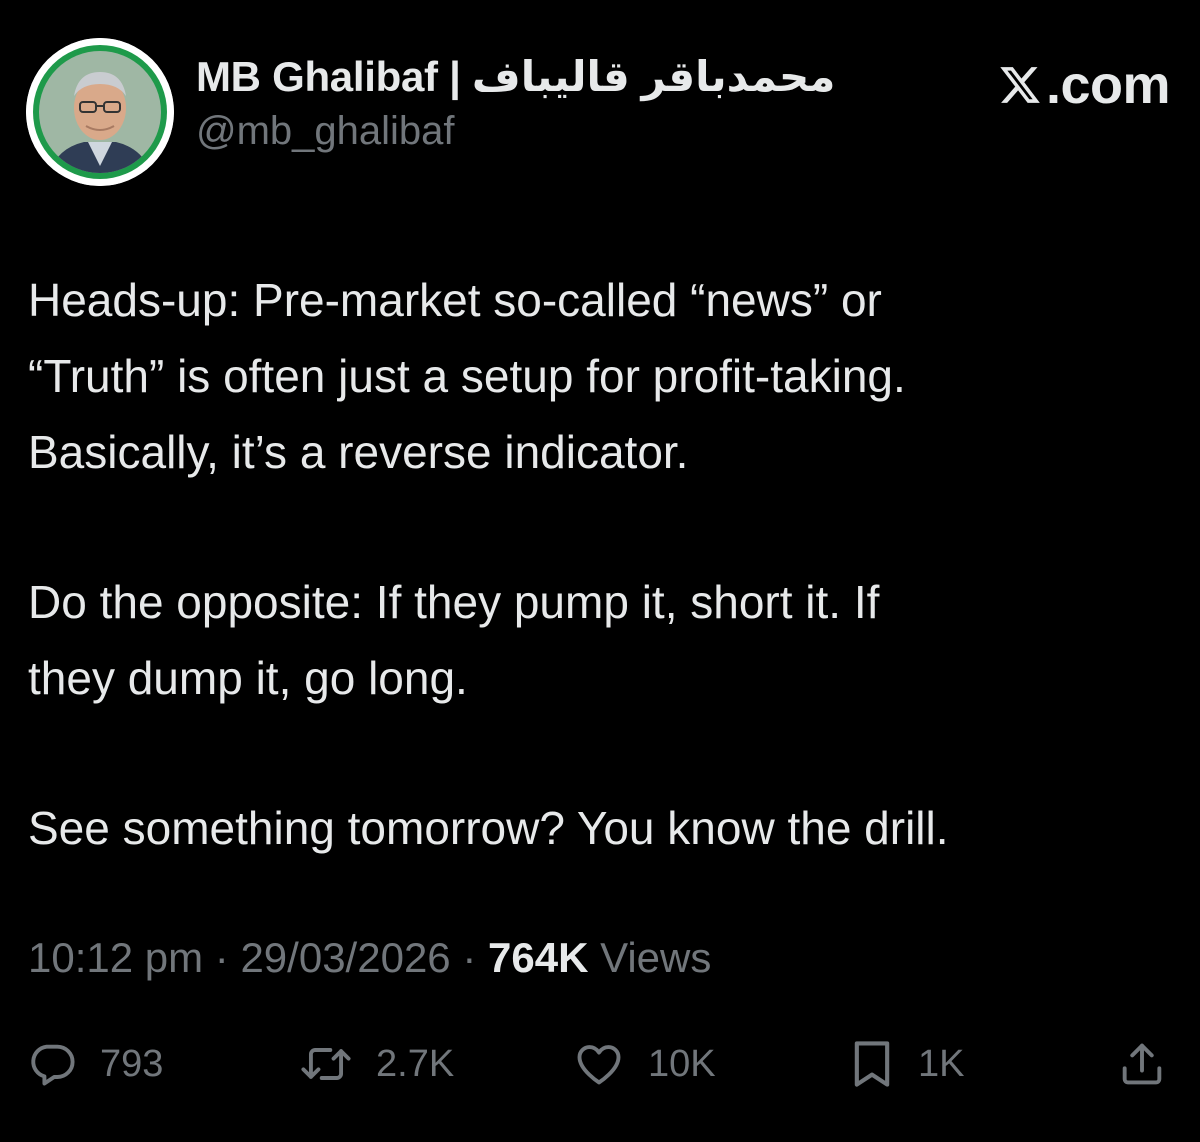 The image size is (1200, 1142). What do you see at coordinates (538, 957) in the screenshot?
I see `views-count: 764K` at bounding box center [538, 957].